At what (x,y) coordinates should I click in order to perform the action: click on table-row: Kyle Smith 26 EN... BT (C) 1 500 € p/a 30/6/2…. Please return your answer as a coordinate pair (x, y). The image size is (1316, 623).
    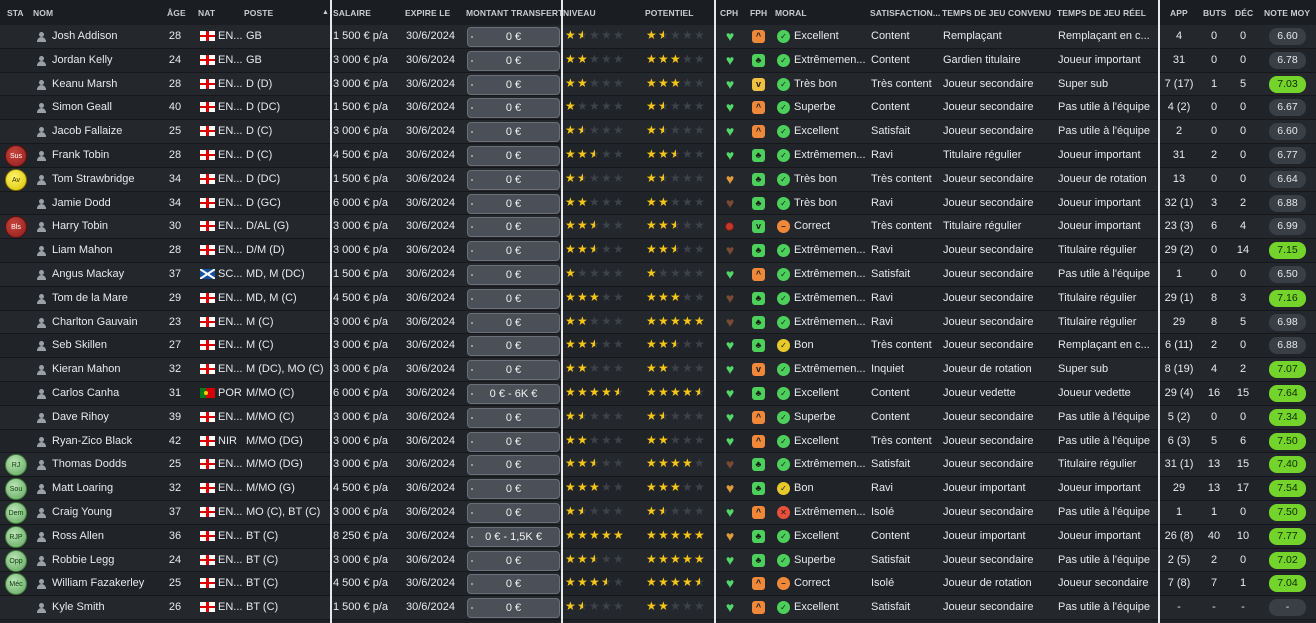
    Looking at the image, I should click on (658, 608).